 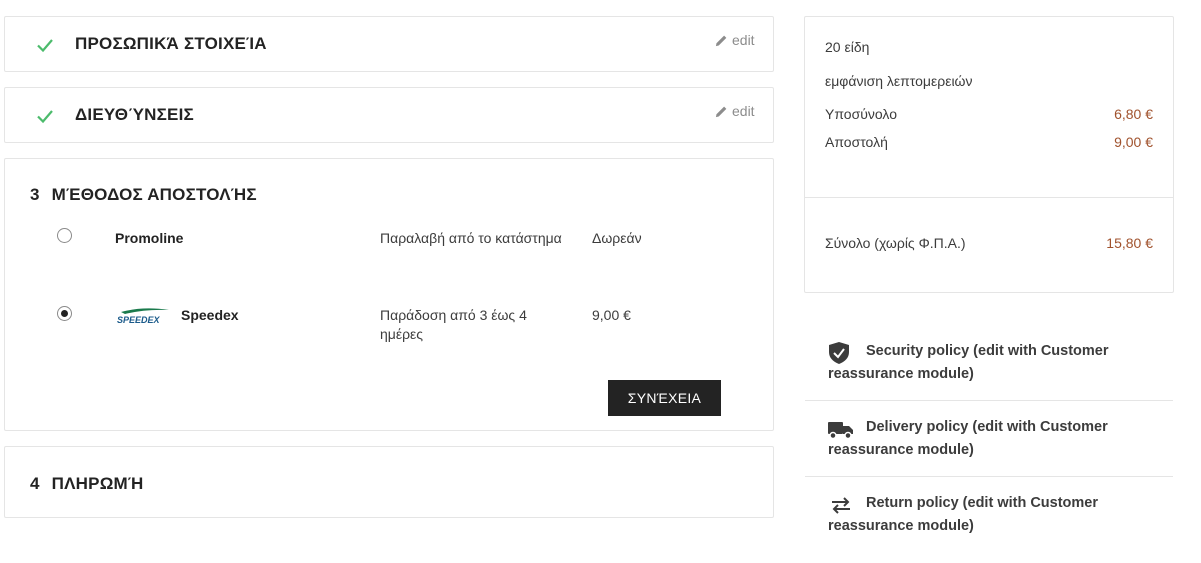 I want to click on subtotal-value: 6,80 €, so click(x=1133, y=114).